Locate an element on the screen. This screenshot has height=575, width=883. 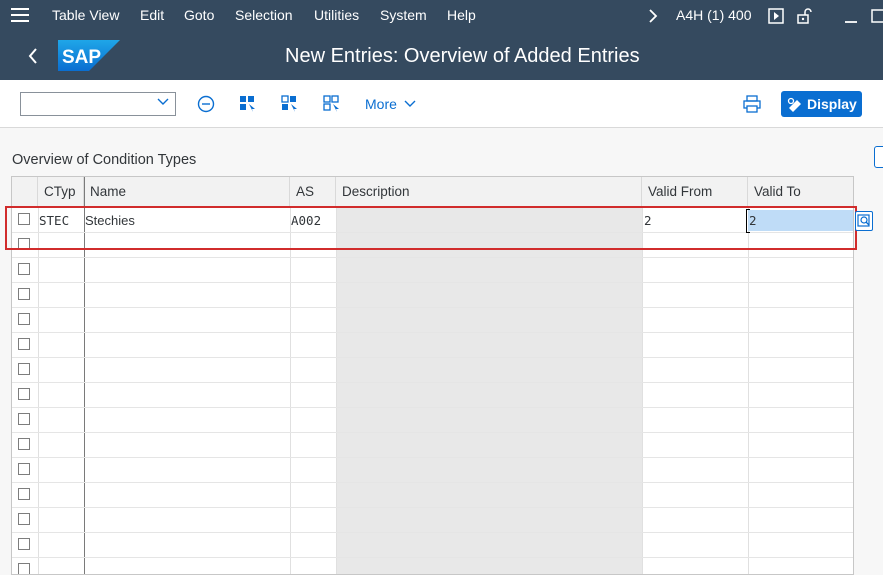
menu-utilities: Utilities is located at coordinates (336, 15).